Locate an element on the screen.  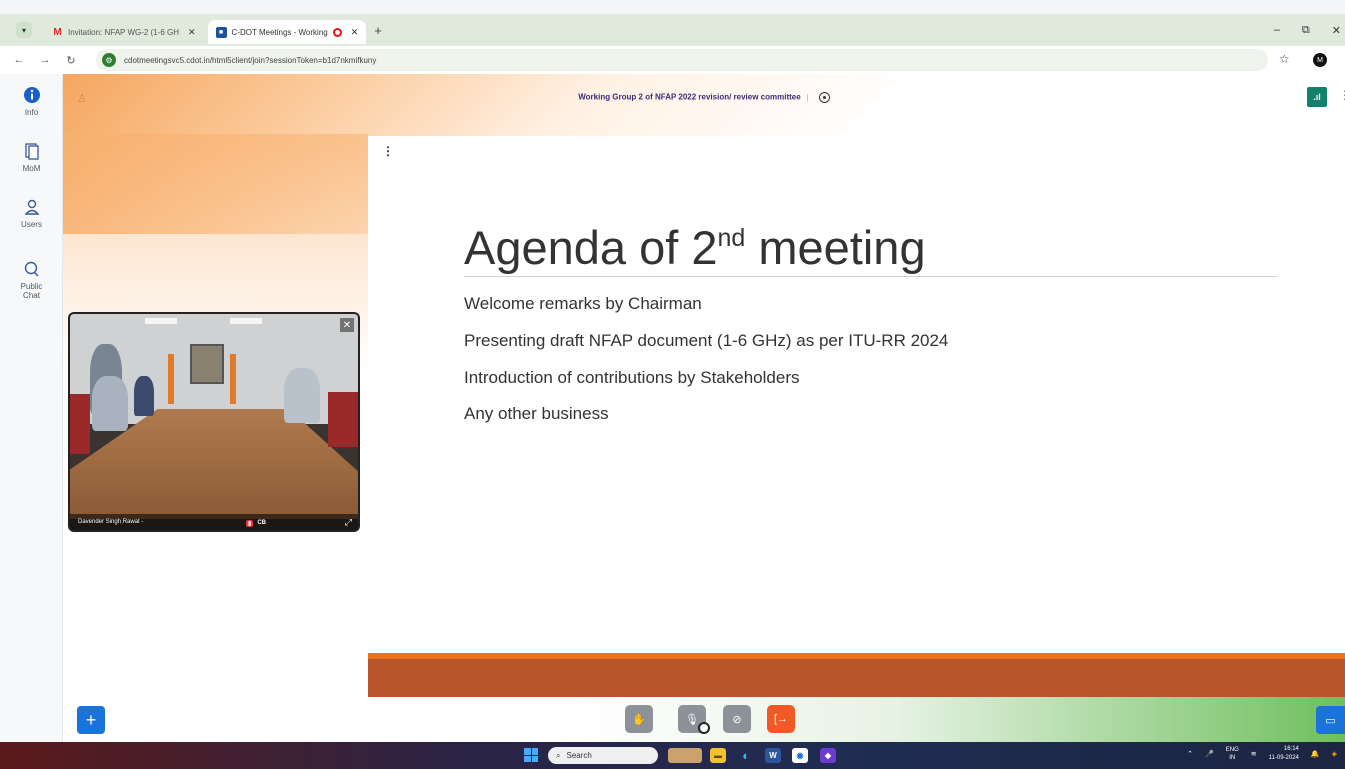
file-explorer-icon: ▬ is located at coordinates (718, 755).